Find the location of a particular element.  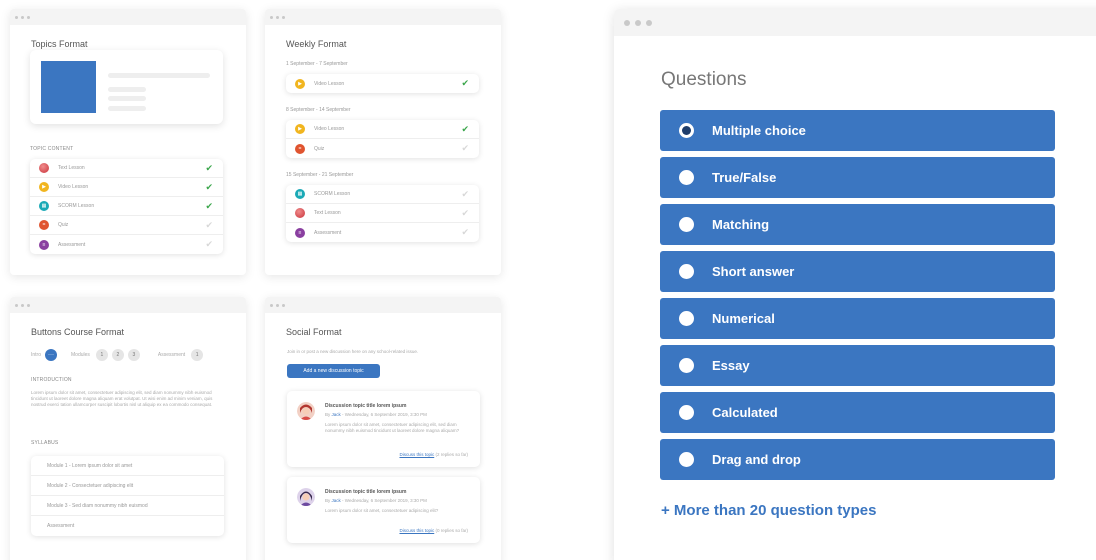

question-type-label: Numerical is located at coordinates (743, 318).